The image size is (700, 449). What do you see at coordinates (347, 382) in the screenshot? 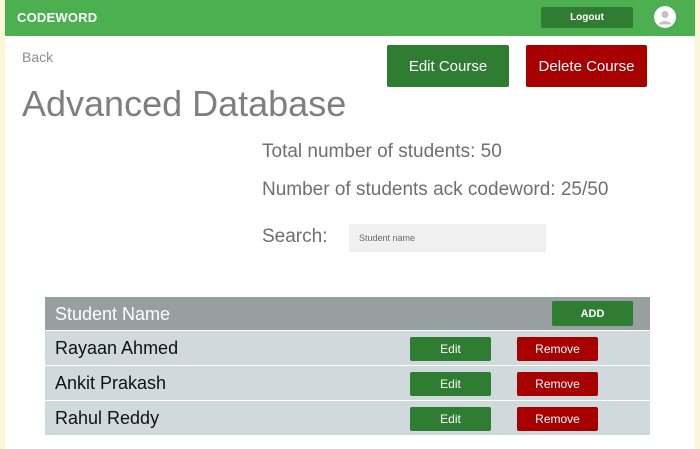
I see `table-row: Ankit Prakash Edit Remove` at bounding box center [347, 382].